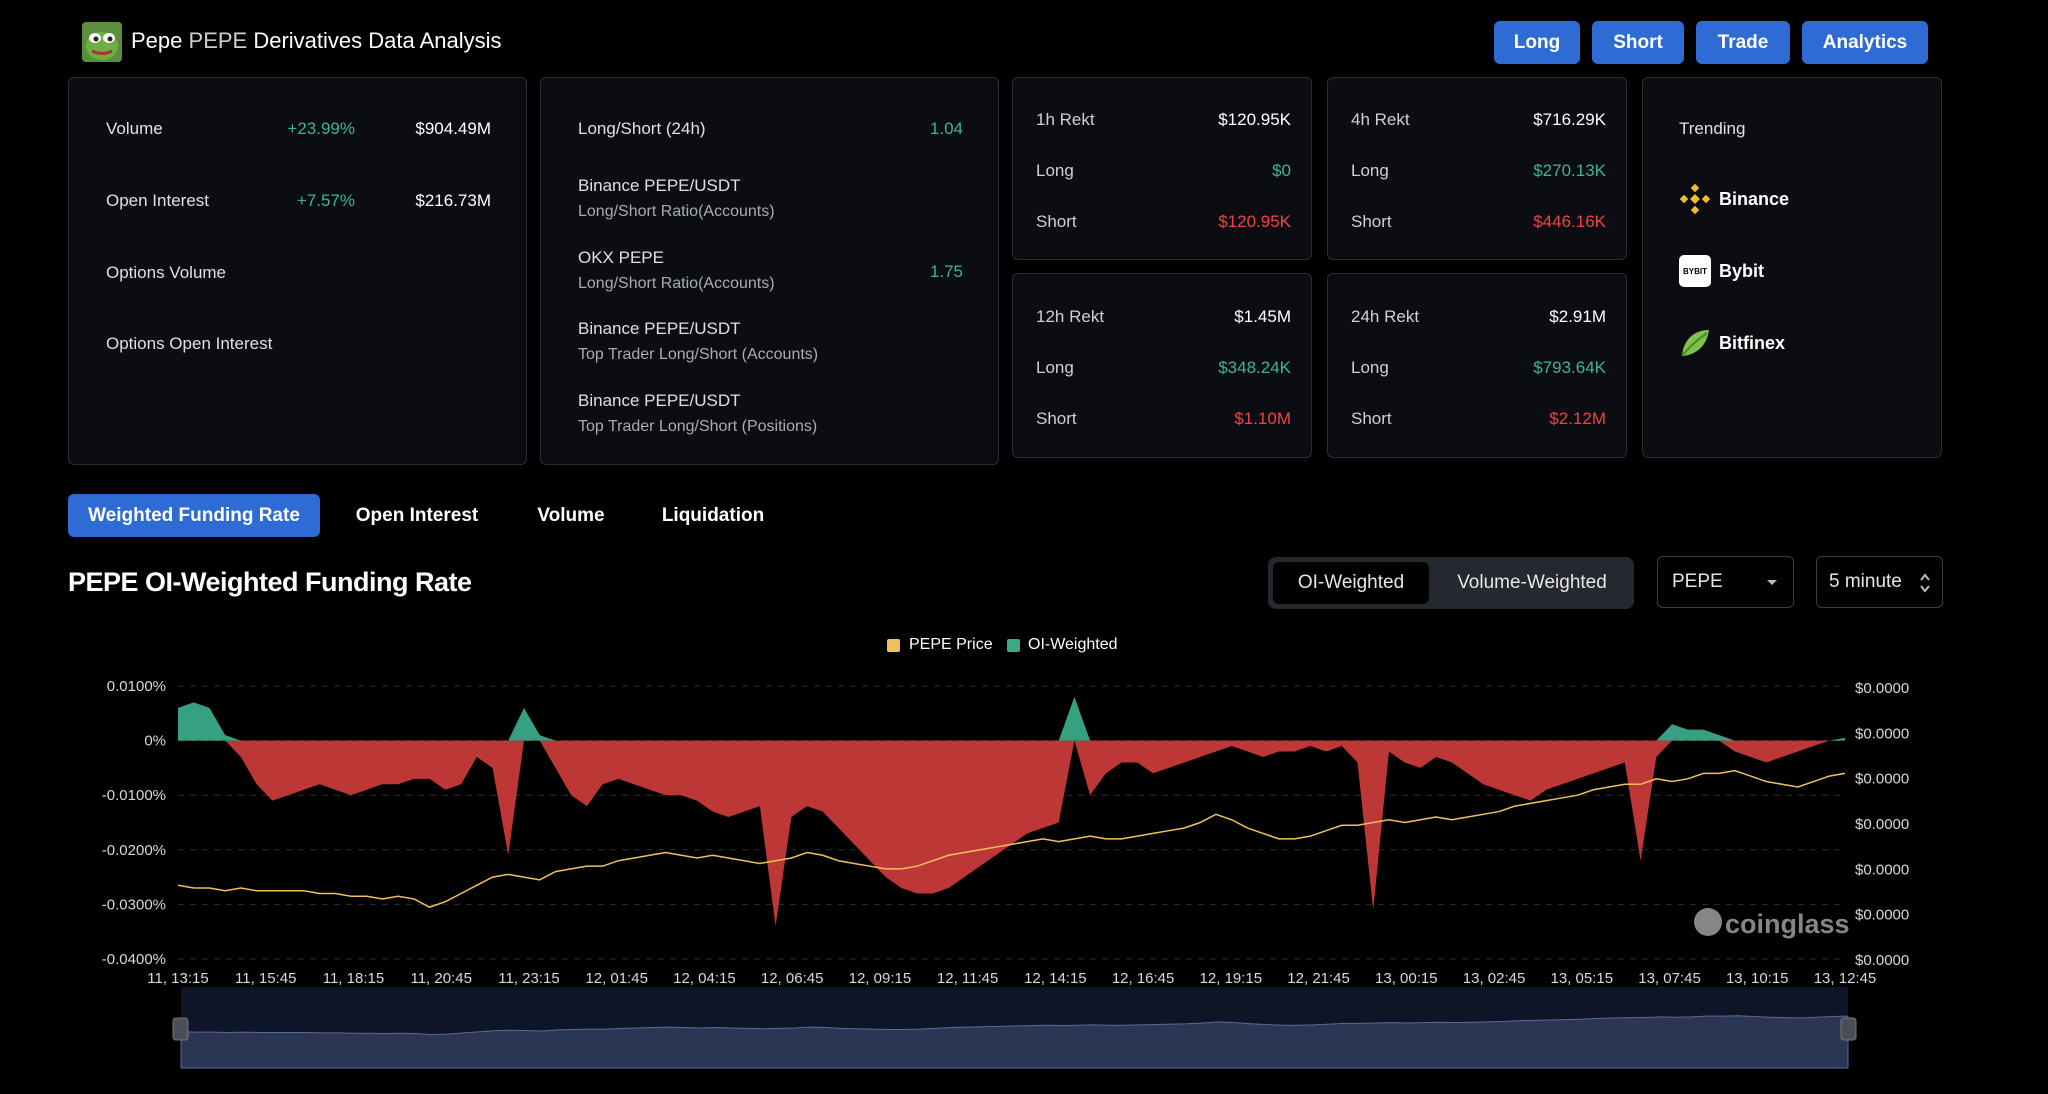 The image size is (2048, 1094). I want to click on x-axis-tick: 12, 14:15, so click(1055, 978).